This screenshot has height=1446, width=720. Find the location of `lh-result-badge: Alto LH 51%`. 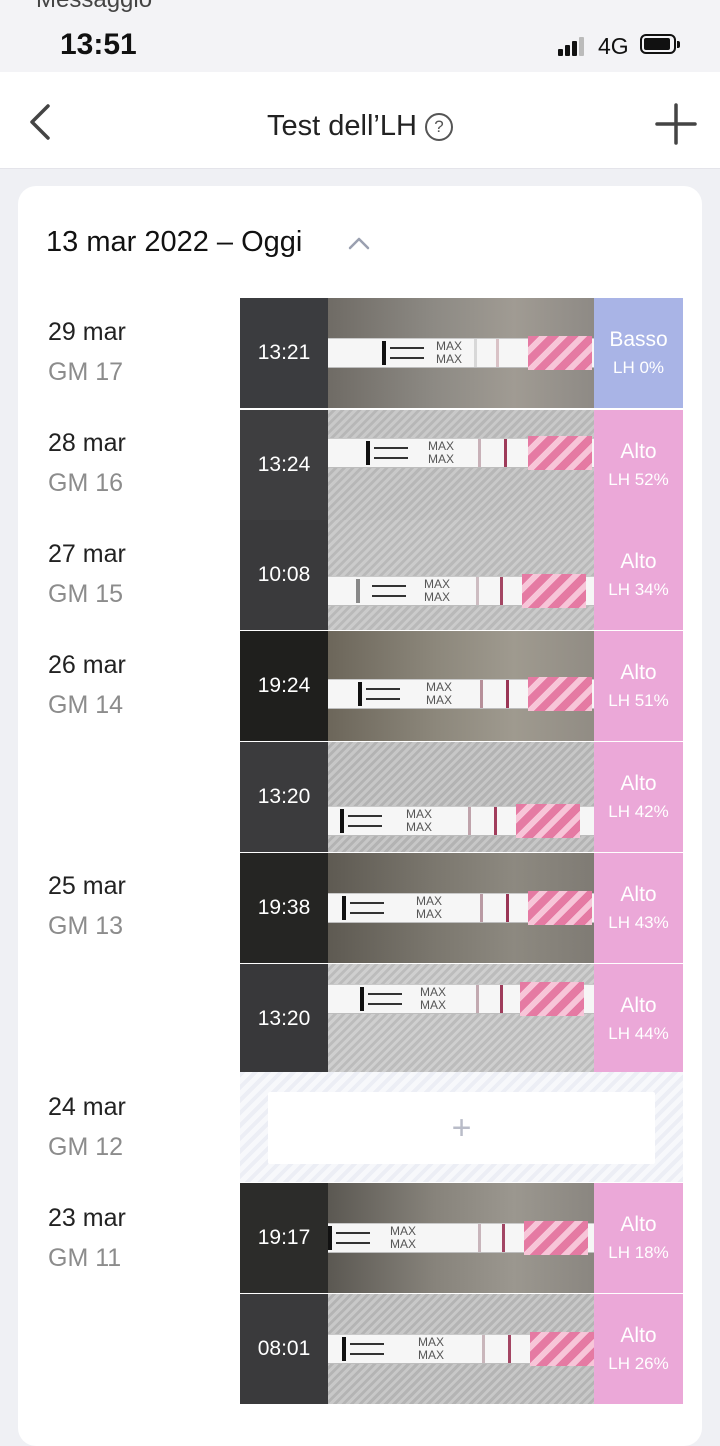

lh-result-badge: Alto LH 51% is located at coordinates (638, 686).